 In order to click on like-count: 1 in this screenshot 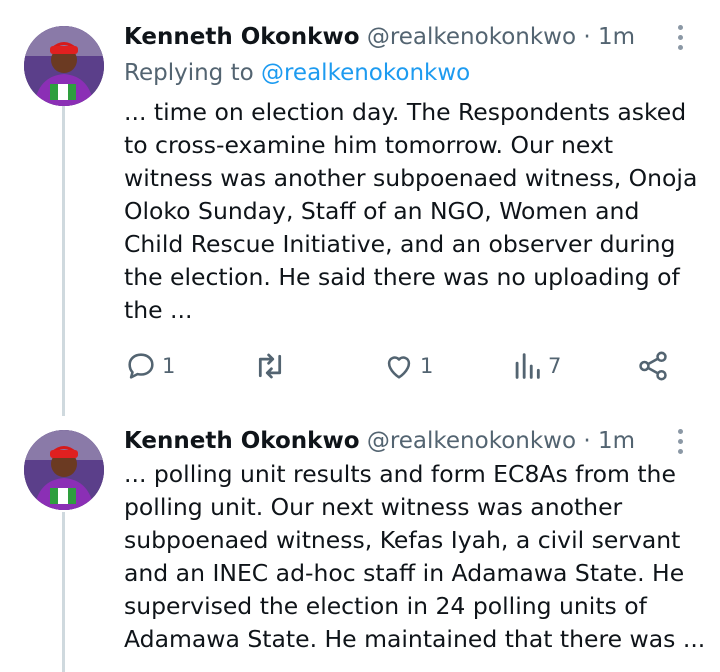, I will do `click(427, 366)`.